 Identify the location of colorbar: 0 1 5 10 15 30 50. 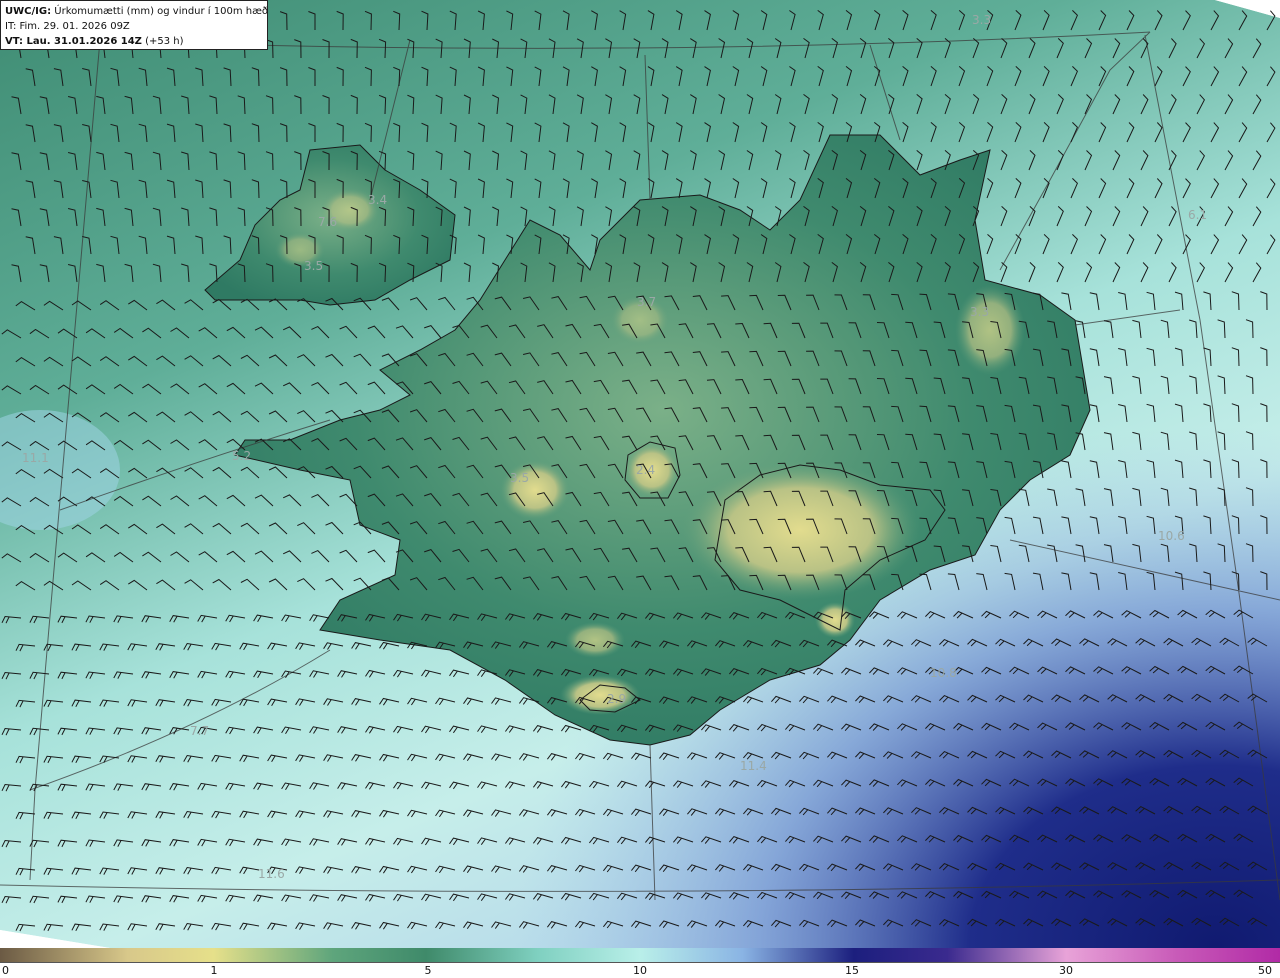
(640, 963).